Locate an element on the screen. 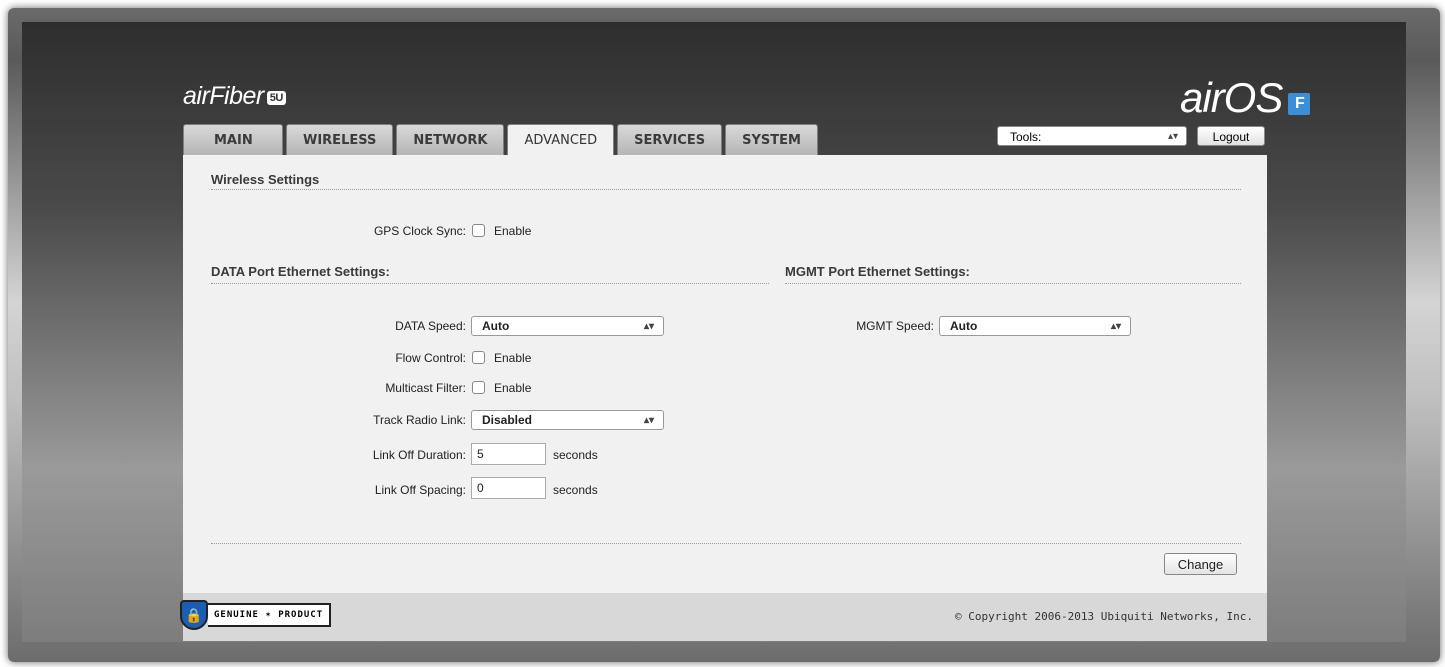  track-radio-link-value: Disabled is located at coordinates (507, 420).